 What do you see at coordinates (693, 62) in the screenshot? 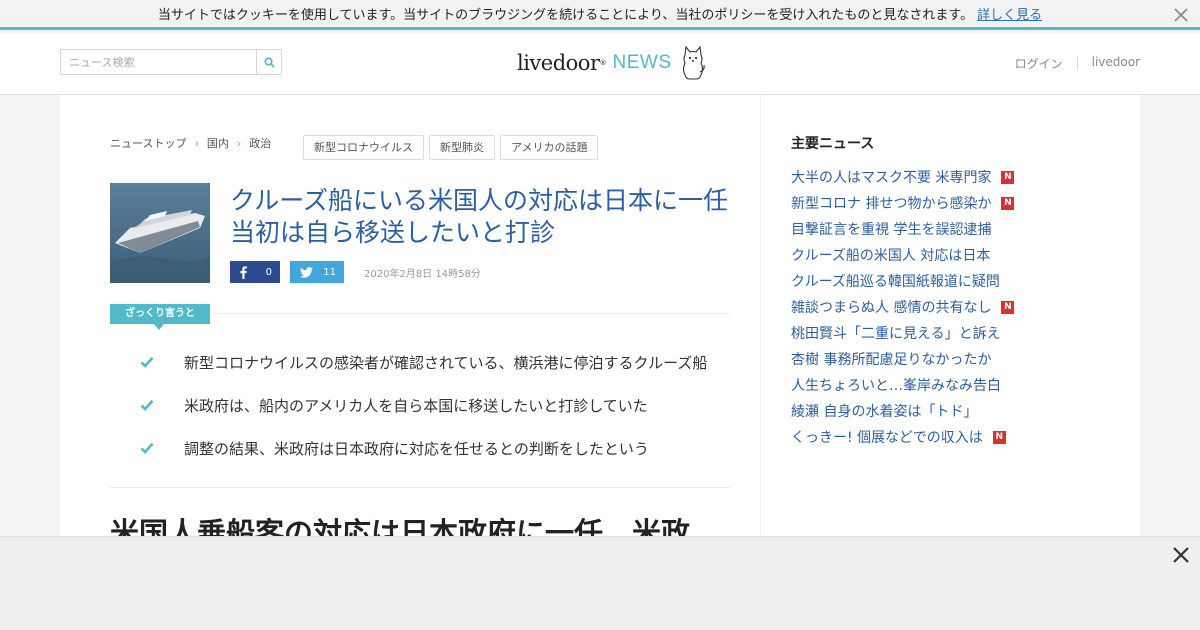
I see `dog-mascot-icon` at bounding box center [693, 62].